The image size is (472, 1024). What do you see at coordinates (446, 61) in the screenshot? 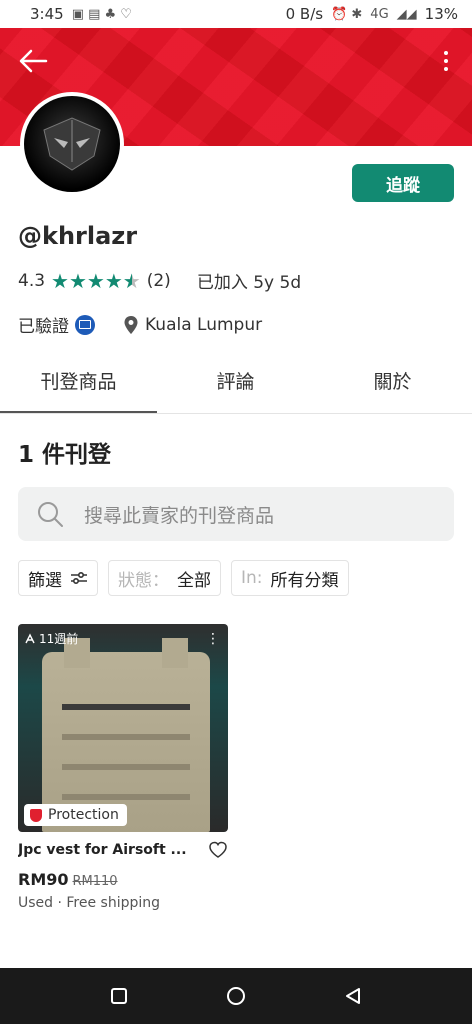
I see `more-options-button` at bounding box center [446, 61].